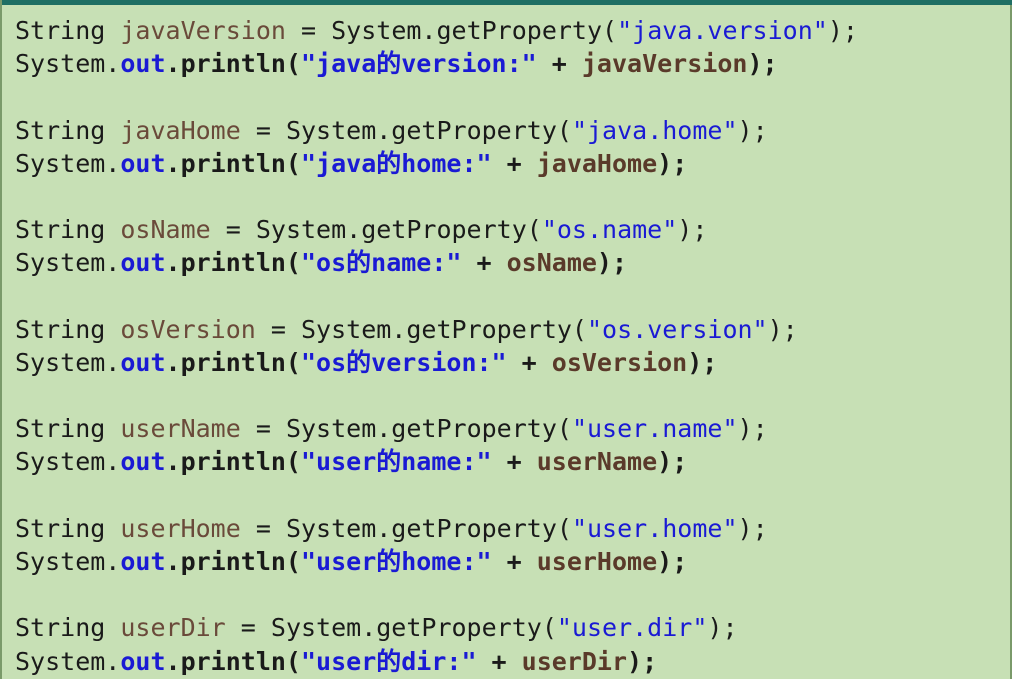 Image resolution: width=1012 pixels, height=679 pixels. What do you see at coordinates (619, 362) in the screenshot?
I see `variable-ref: osVersion` at bounding box center [619, 362].